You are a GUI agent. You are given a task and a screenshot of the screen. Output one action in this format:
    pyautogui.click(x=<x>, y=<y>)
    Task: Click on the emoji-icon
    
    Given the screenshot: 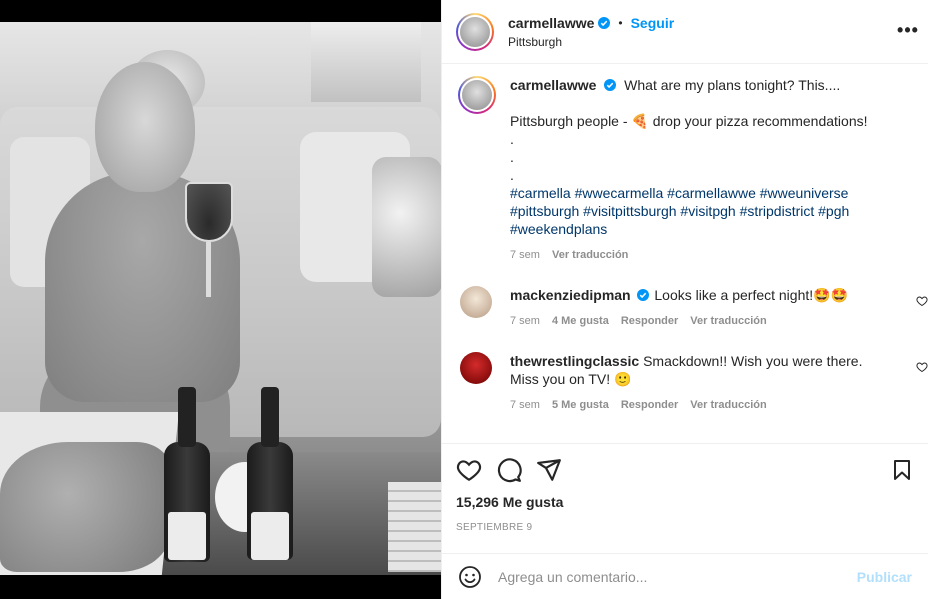 What is the action you would take?
    pyautogui.click(x=470, y=577)
    